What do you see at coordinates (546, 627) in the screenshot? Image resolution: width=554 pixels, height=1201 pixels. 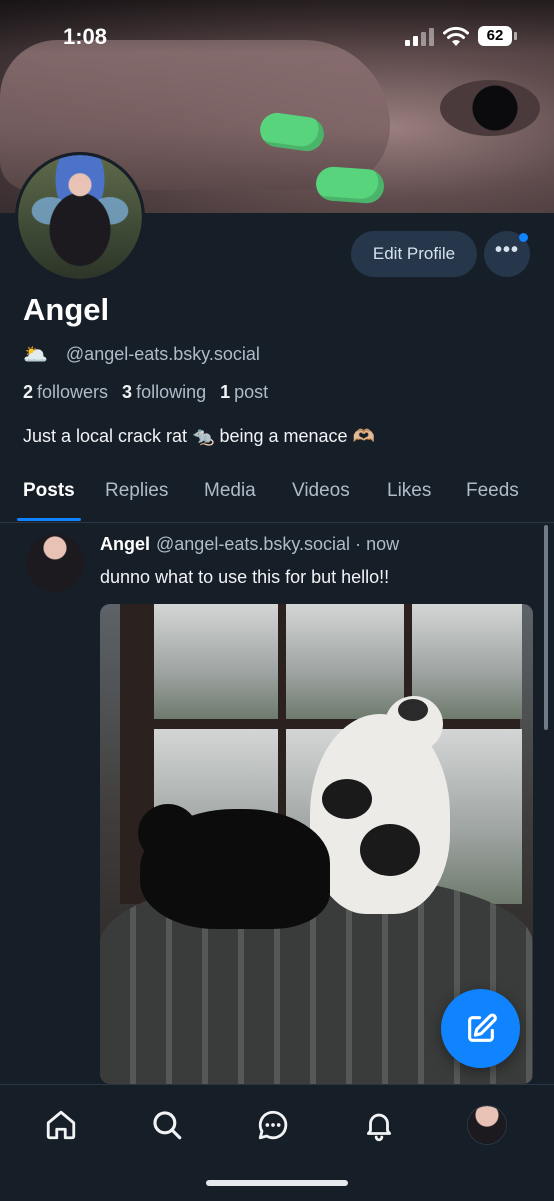 I see `scrollbar` at bounding box center [546, 627].